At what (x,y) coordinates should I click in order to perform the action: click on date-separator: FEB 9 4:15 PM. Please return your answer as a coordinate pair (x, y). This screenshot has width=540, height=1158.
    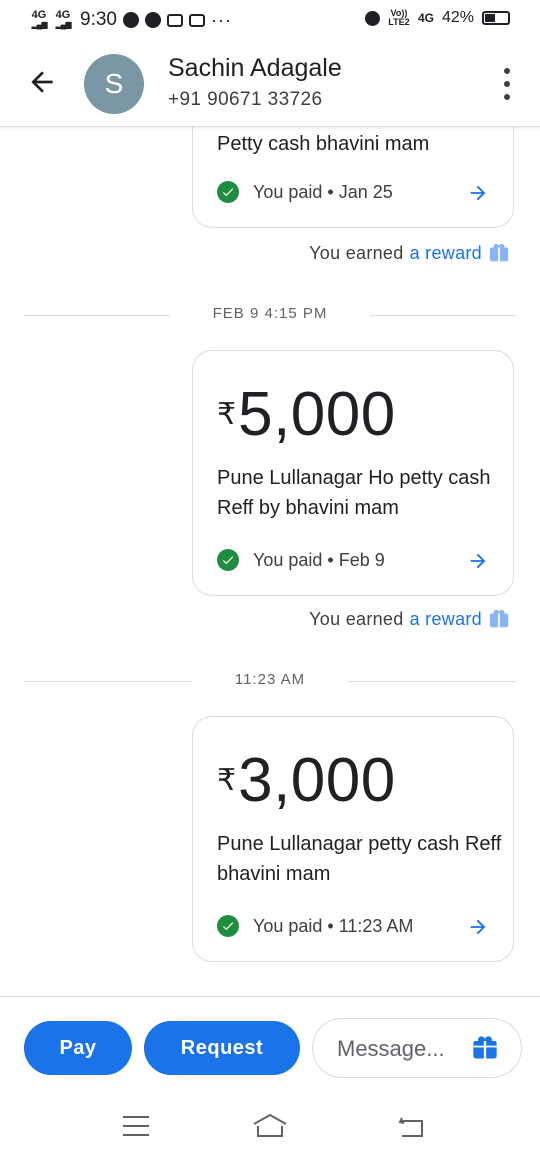
    Looking at the image, I should click on (270, 315).